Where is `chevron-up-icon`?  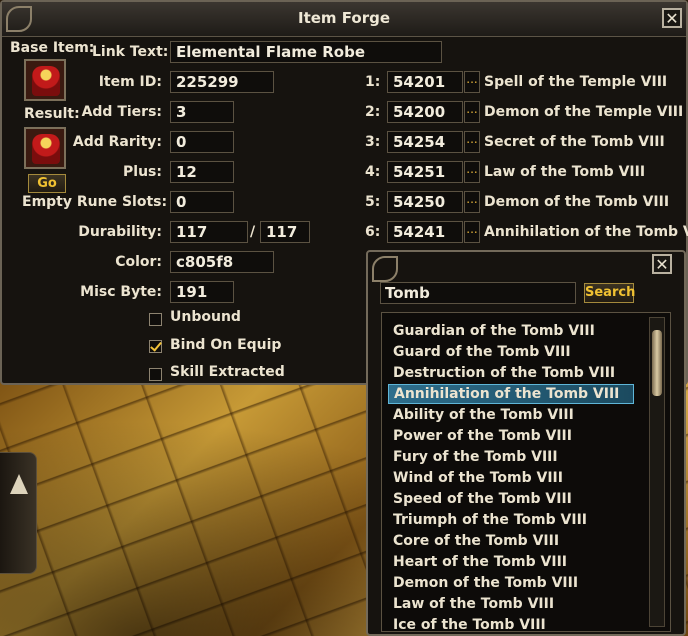 chevron-up-icon is located at coordinates (19, 484).